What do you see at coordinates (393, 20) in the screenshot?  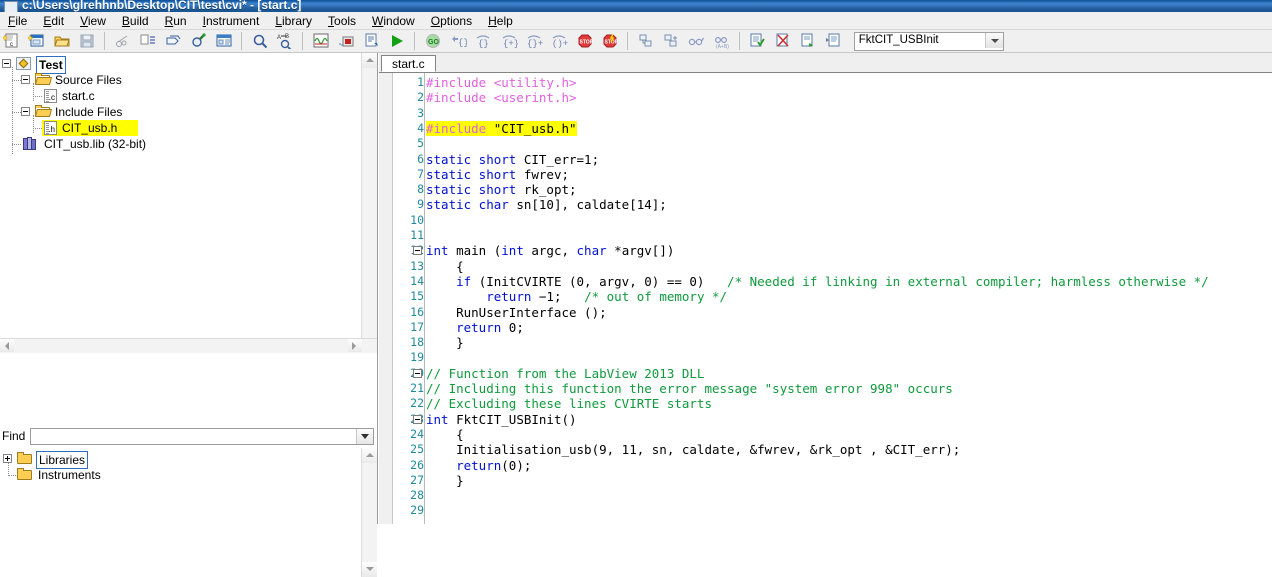 I see `menu-item-window: Window` at bounding box center [393, 20].